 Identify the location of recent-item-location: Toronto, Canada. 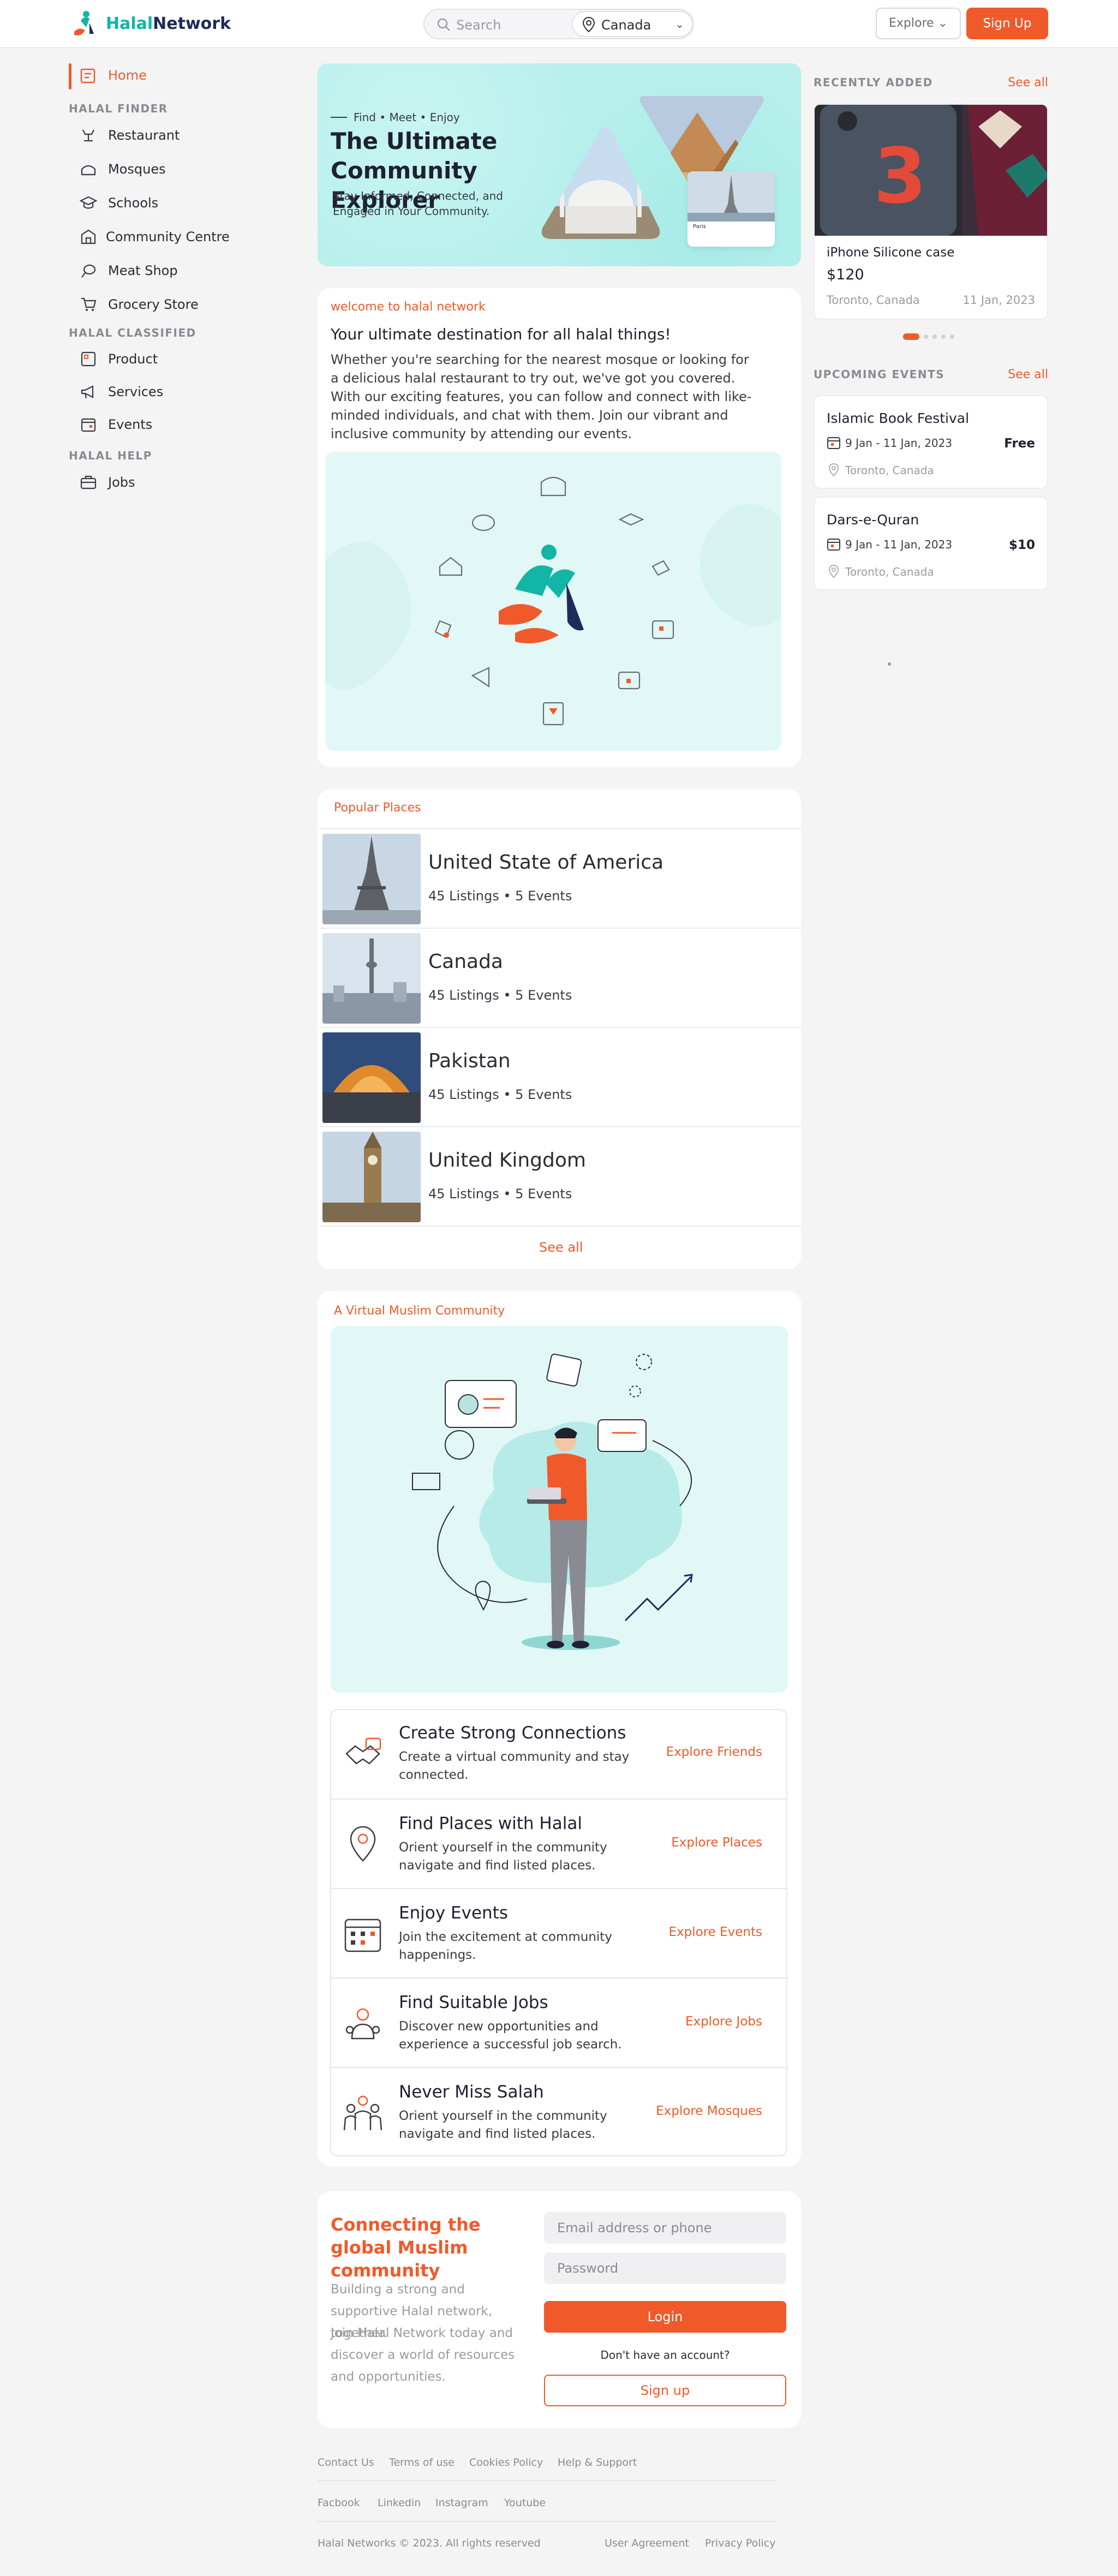
(873, 300).